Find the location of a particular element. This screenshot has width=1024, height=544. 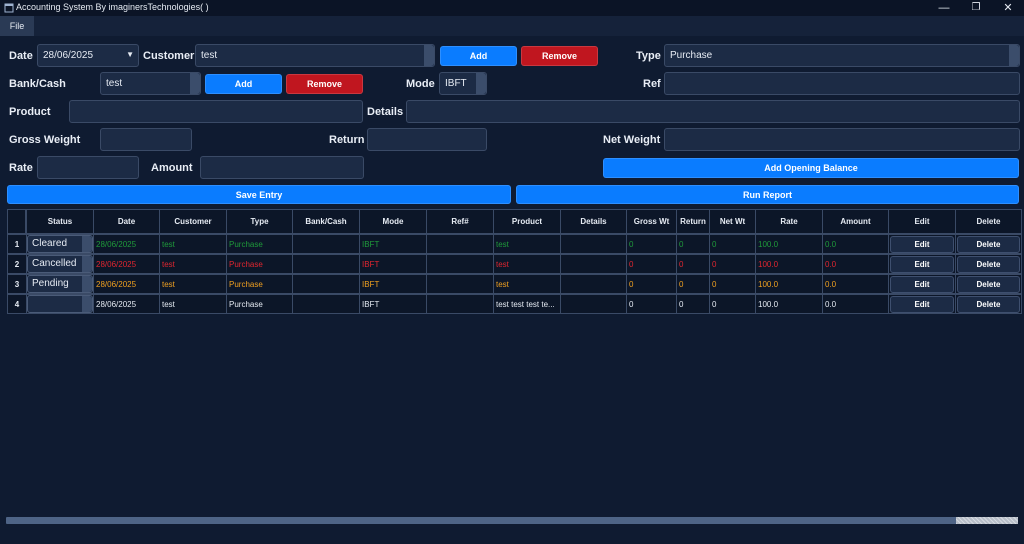

column-header-mode: Mode is located at coordinates (393, 221).